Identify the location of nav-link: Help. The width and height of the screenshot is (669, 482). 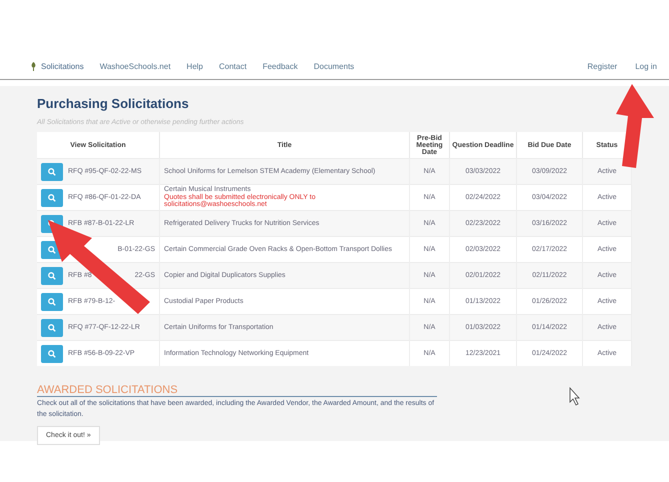
(194, 66).